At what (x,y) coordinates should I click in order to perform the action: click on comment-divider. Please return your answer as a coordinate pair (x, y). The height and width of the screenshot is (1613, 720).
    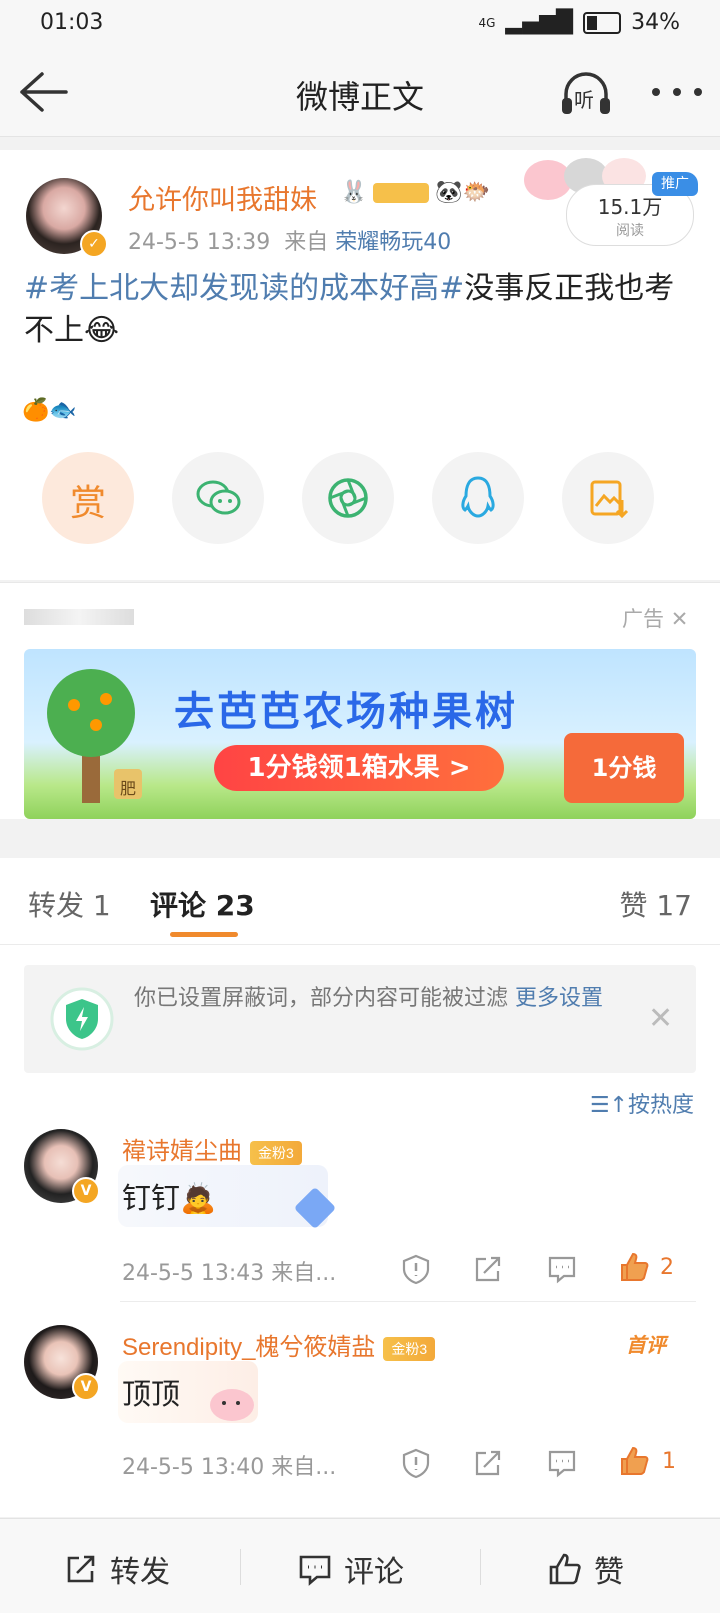
    Looking at the image, I should click on (408, 1301).